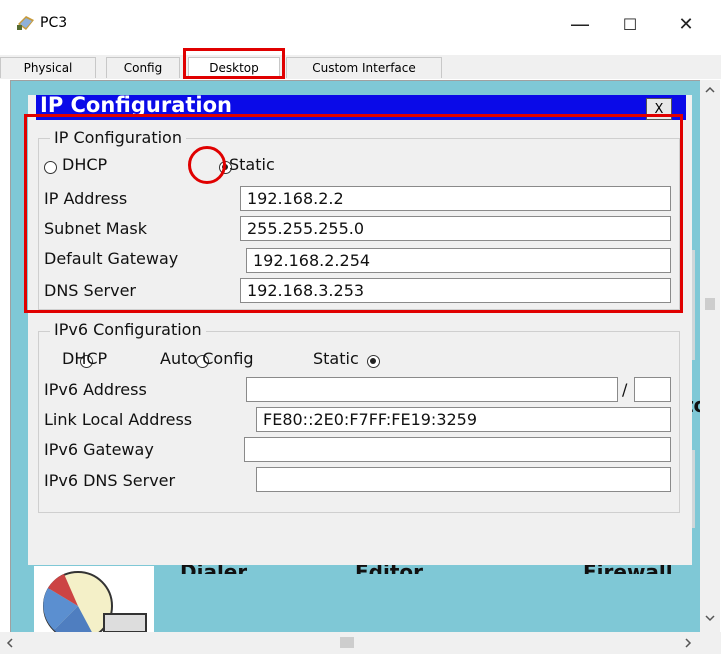  What do you see at coordinates (95, 389) in the screenshot?
I see `ipv6-address-label: IPv6 Address` at bounding box center [95, 389].